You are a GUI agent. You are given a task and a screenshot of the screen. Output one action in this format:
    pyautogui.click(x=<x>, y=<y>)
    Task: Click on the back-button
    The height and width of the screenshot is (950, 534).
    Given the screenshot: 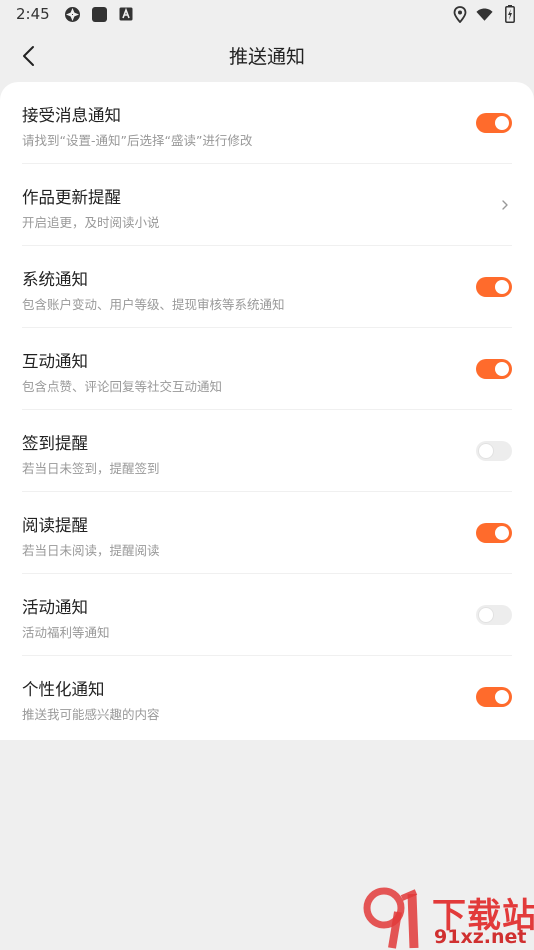 What is the action you would take?
    pyautogui.click(x=28, y=56)
    